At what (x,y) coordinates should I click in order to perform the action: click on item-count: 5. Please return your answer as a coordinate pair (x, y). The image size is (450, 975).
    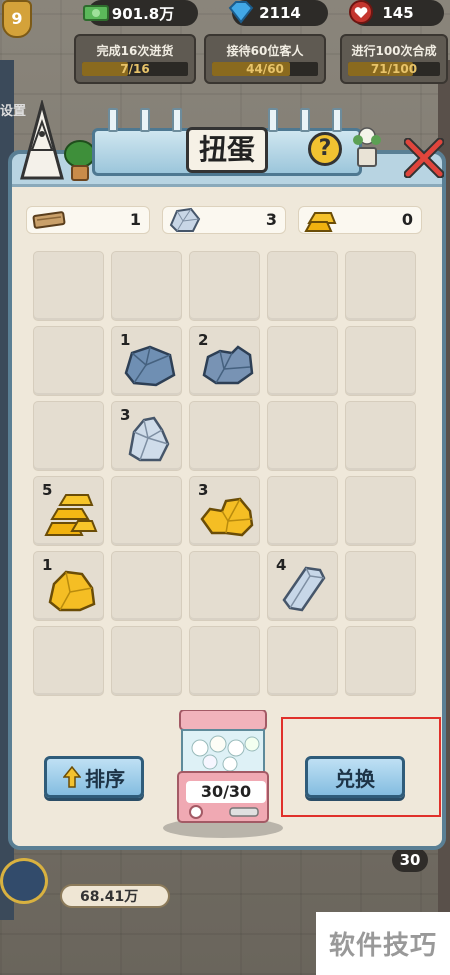
    Looking at the image, I should click on (47, 490).